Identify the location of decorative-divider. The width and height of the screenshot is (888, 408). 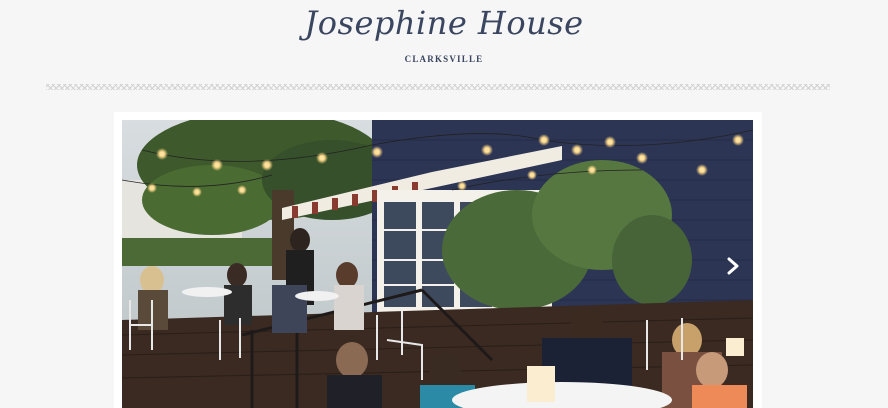
(438, 87).